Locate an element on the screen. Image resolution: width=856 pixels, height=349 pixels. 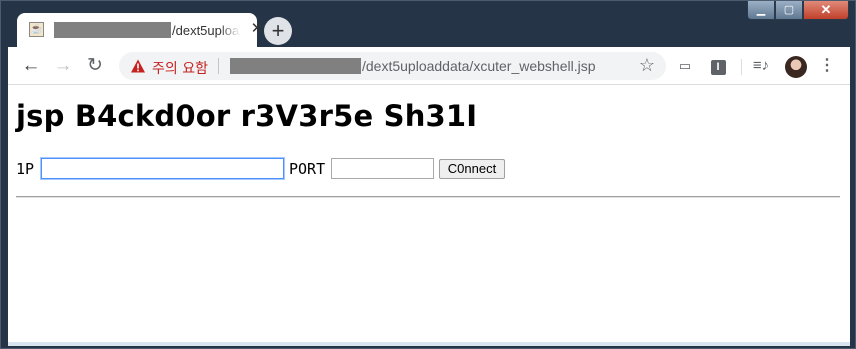
connect-button: C0nnect is located at coordinates (472, 169).